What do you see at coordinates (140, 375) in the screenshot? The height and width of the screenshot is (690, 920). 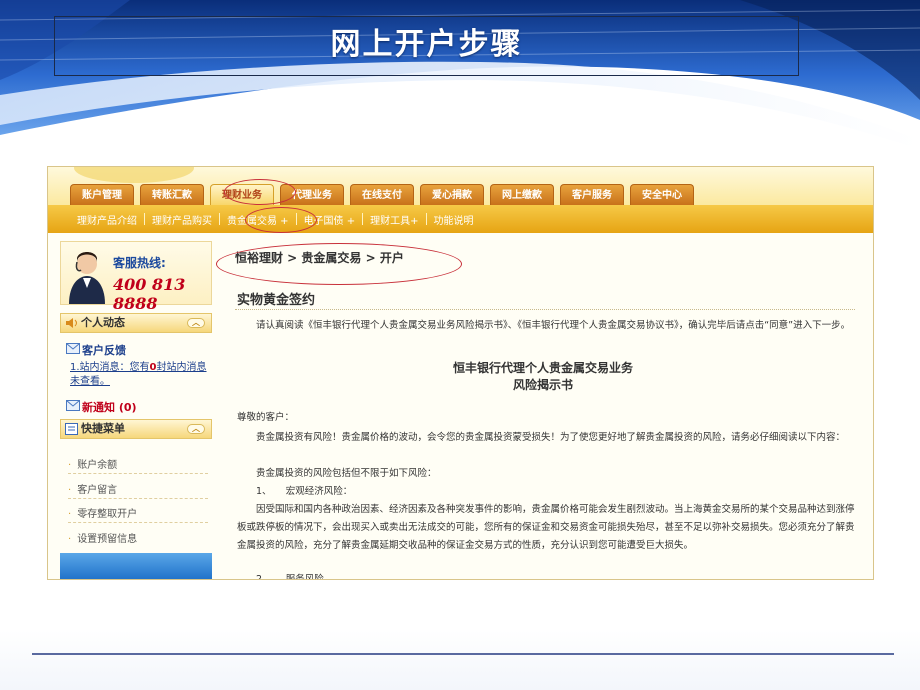 I see `site-message-link: 1.站内消息：您有0封站内消息未查看。` at bounding box center [140, 375].